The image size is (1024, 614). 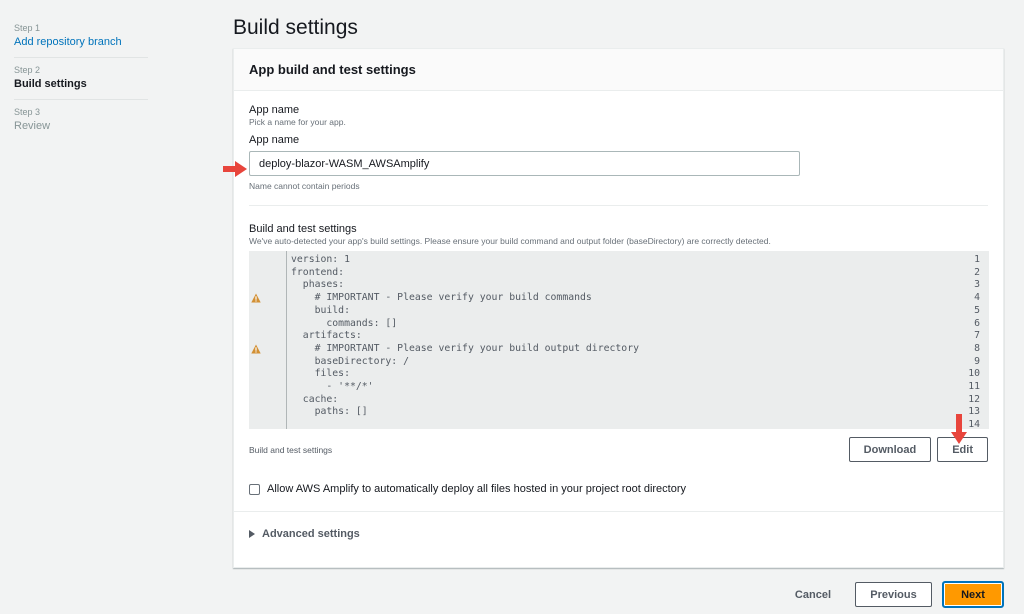 What do you see at coordinates (619, 285) in the screenshot?
I see `code-line: 3 phases:` at bounding box center [619, 285].